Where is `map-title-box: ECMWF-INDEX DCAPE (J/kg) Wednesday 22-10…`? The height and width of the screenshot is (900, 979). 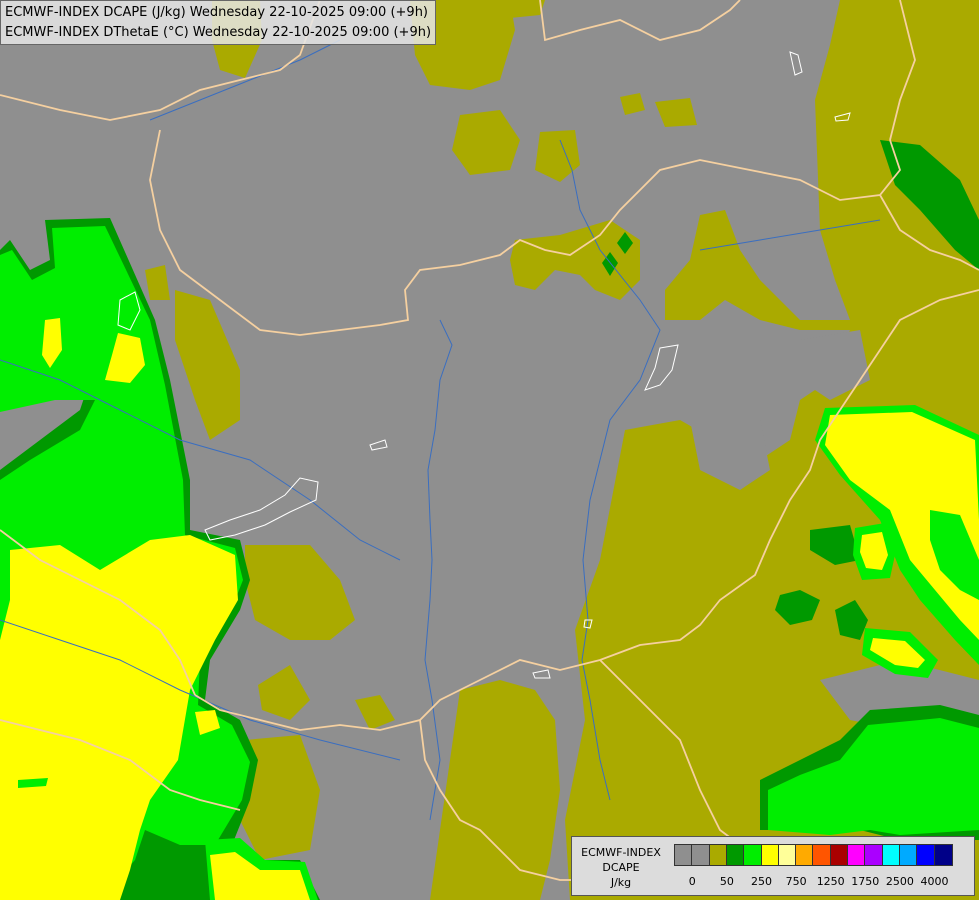
map-title-box: ECMWF-INDEX DCAPE (J/kg) Wednesday 22-10… is located at coordinates (218, 22).